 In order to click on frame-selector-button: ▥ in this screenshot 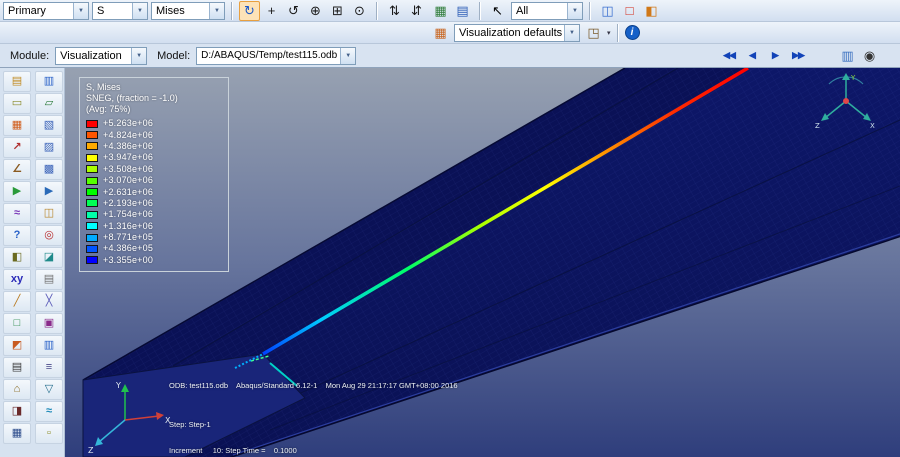, I will do `click(49, 81)`.